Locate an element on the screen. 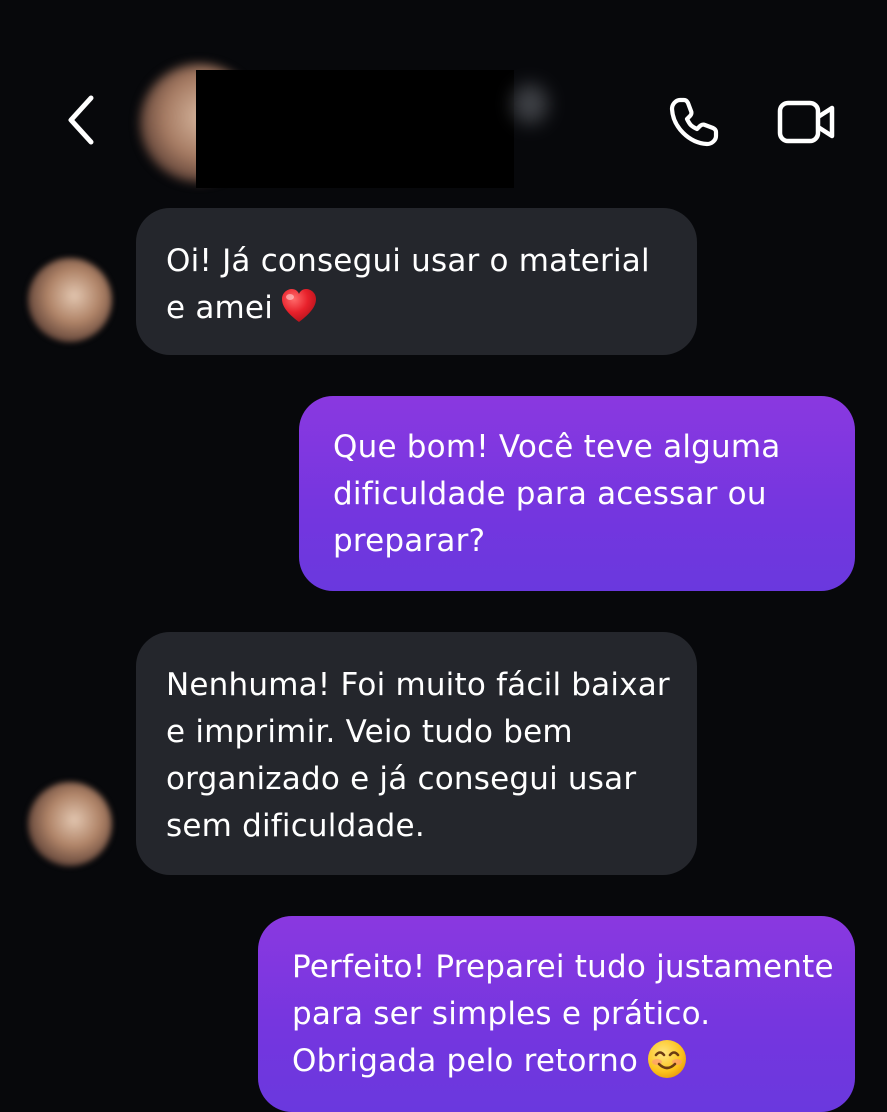 The image size is (887, 1112). message-text-line: Oi! Já consegui usar o material is located at coordinates (408, 261).